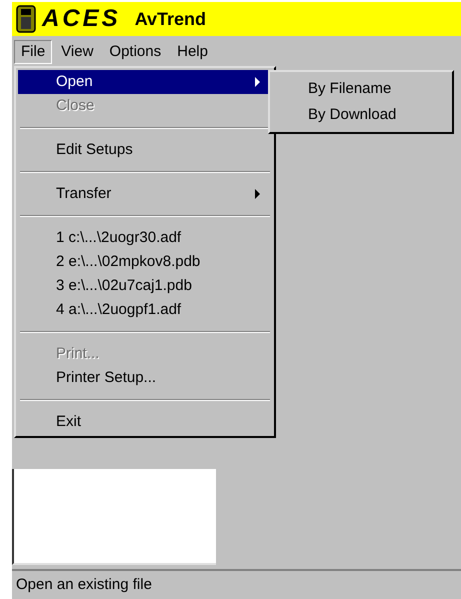  What do you see at coordinates (145, 310) in the screenshot?
I see `menu-item: 4 a:\...\2uogpf1.adf` at bounding box center [145, 310].